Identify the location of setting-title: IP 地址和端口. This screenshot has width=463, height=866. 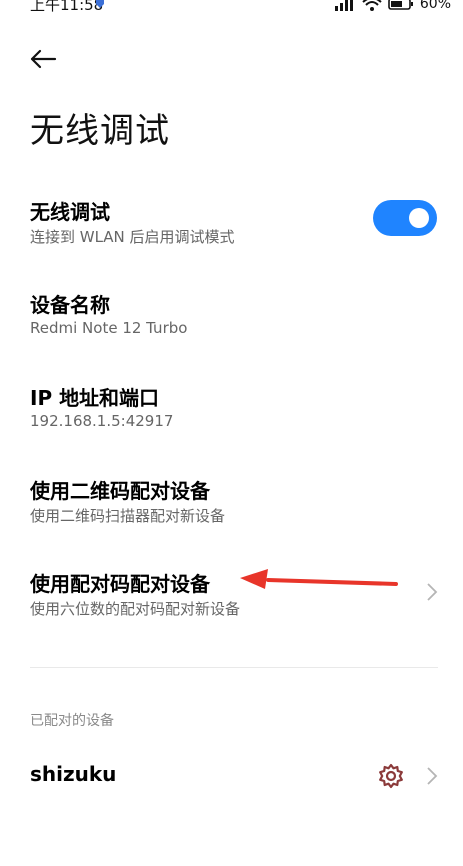
(95, 398).